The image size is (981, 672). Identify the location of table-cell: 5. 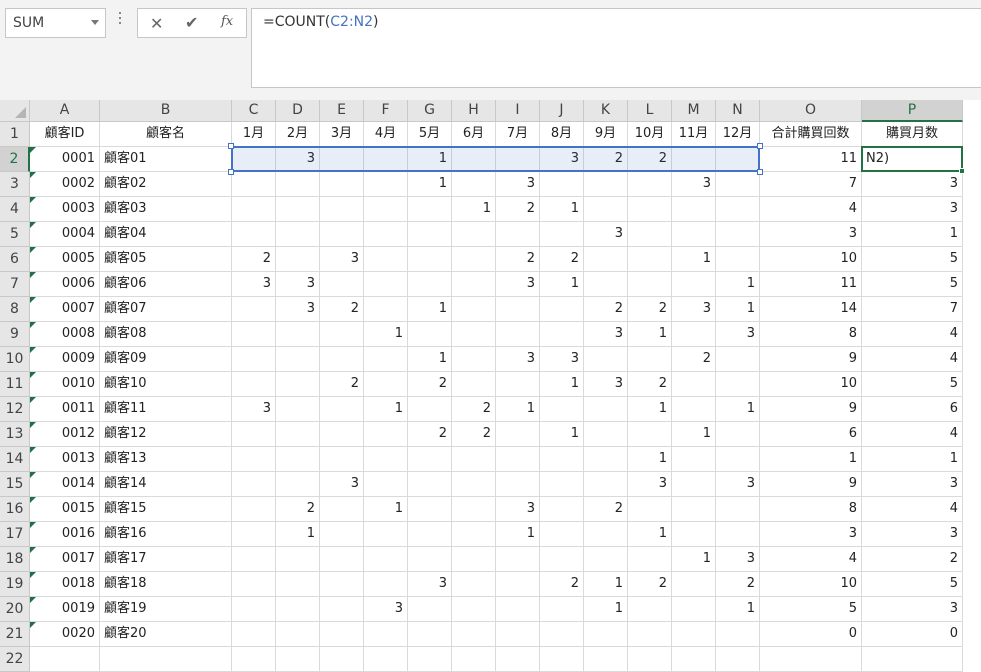
(811, 609).